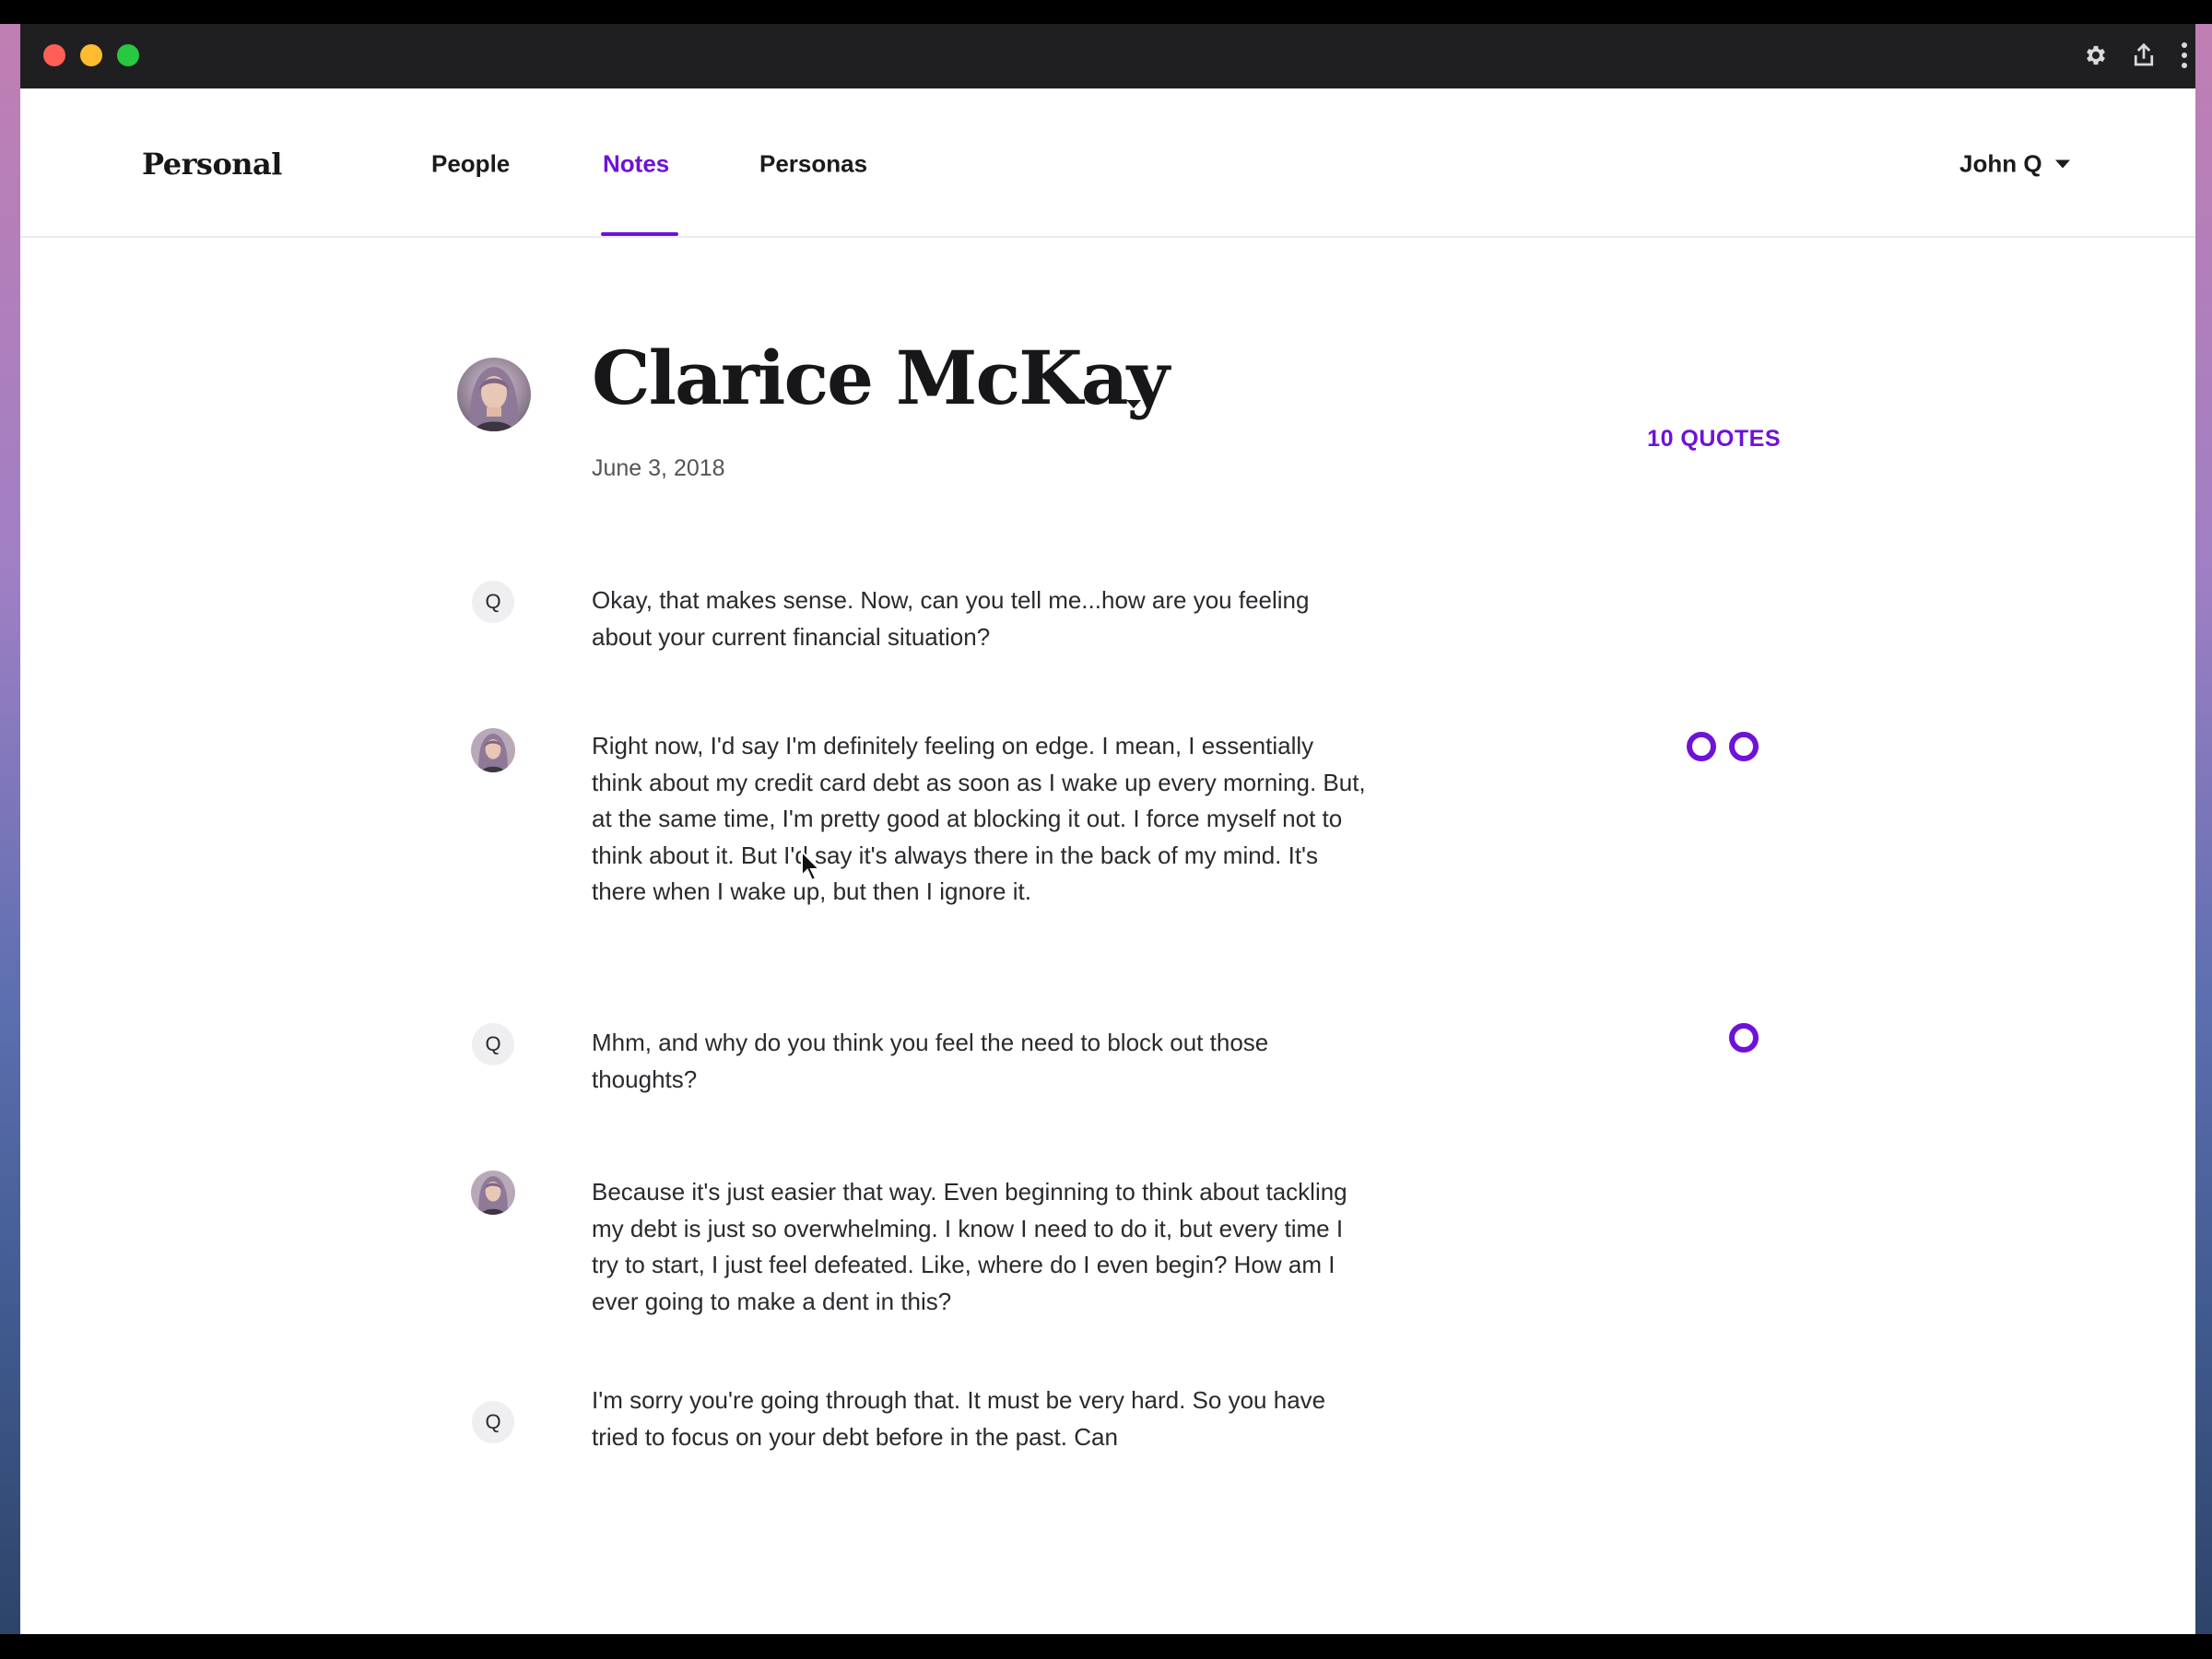  Describe the element at coordinates (1107, 56) in the screenshot. I see `window-titlebar` at that location.